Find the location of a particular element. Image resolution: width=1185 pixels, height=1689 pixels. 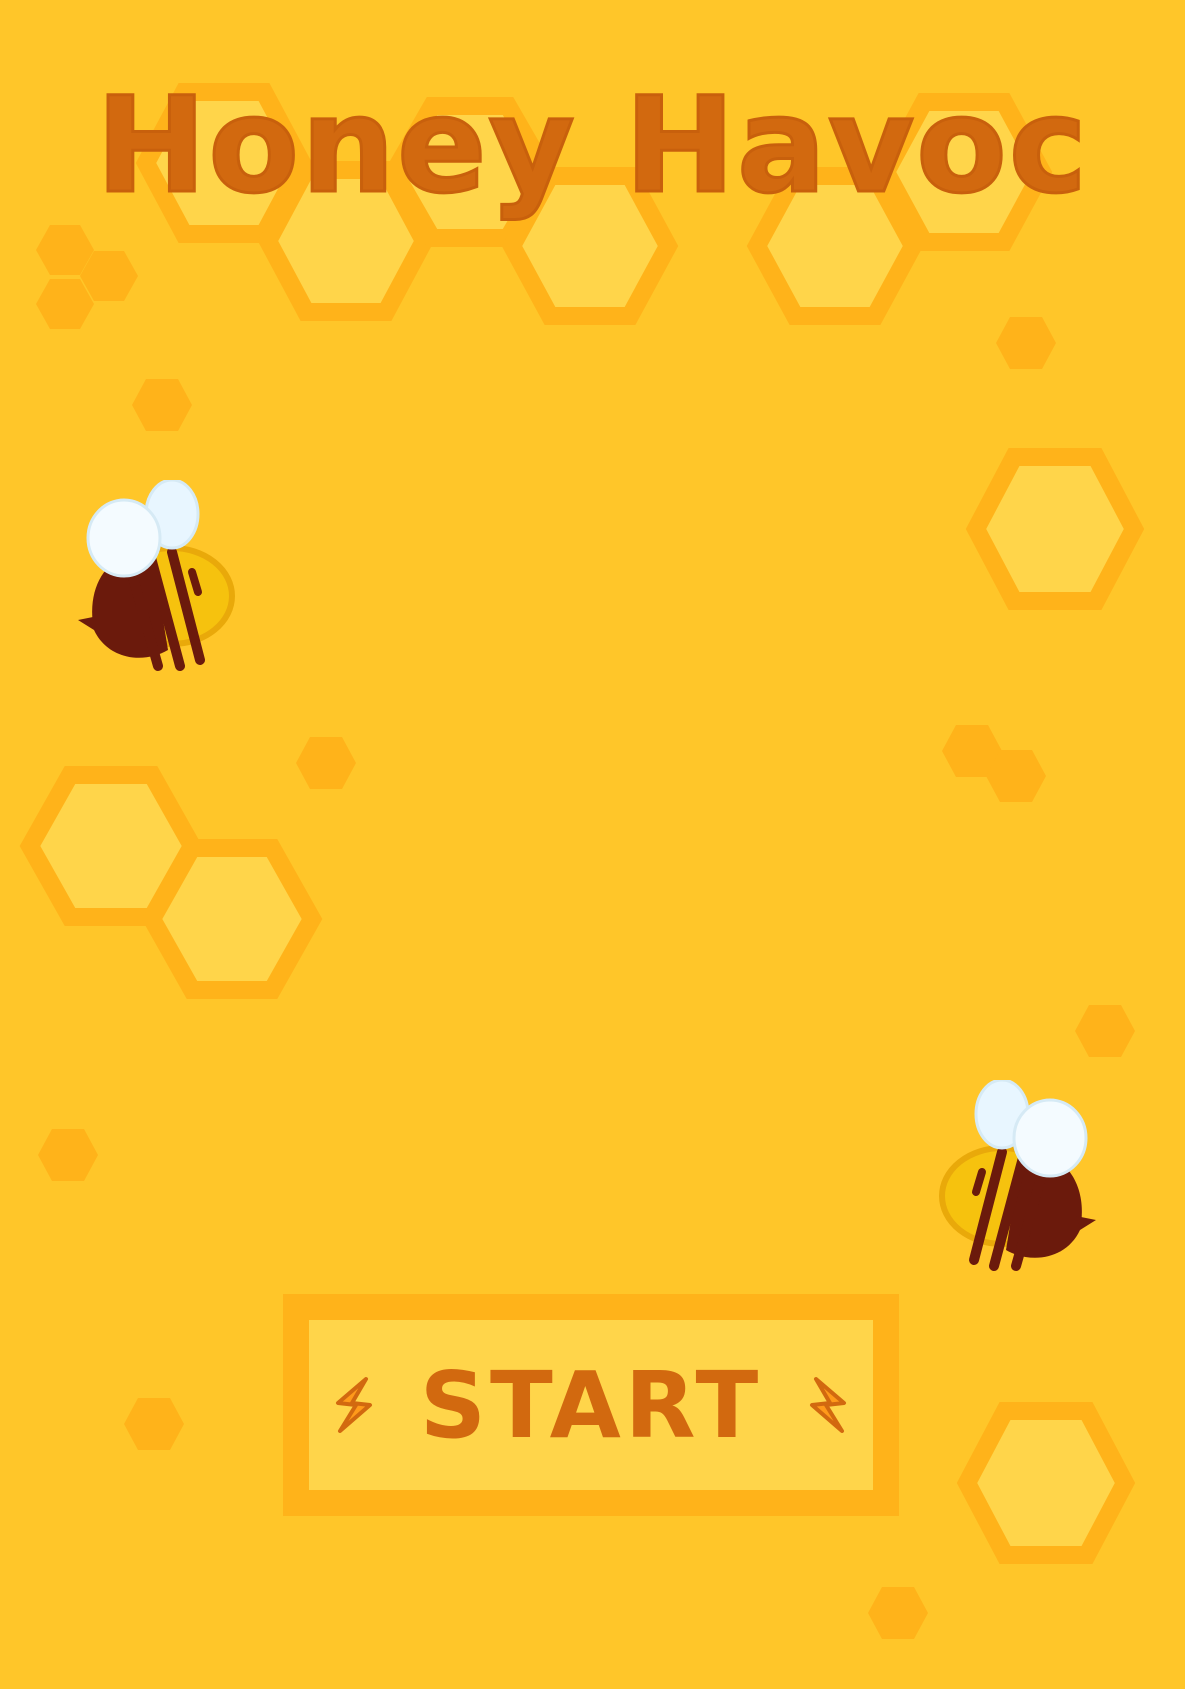

game-title: Honey Havoc is located at coordinates (592, 146).